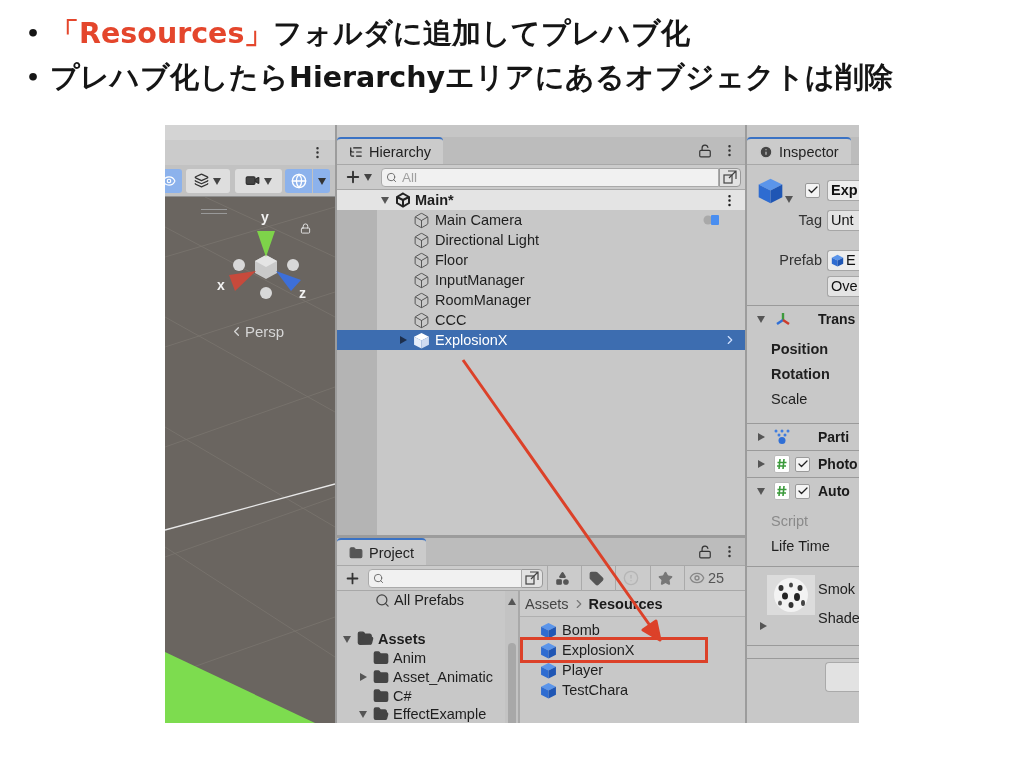  I want to click on folder-item: Anim, so click(421, 657).